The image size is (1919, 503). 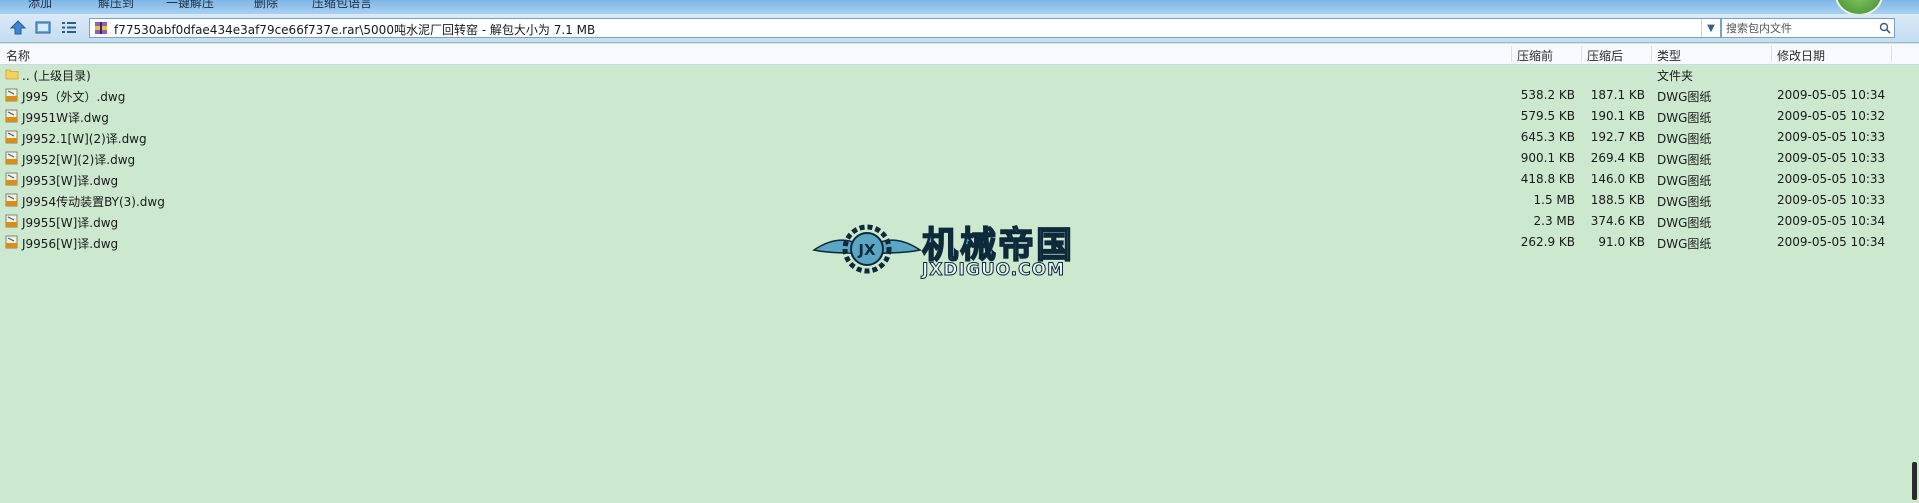 What do you see at coordinates (1547, 179) in the screenshot?
I see `size-before: 418.8 KB` at bounding box center [1547, 179].